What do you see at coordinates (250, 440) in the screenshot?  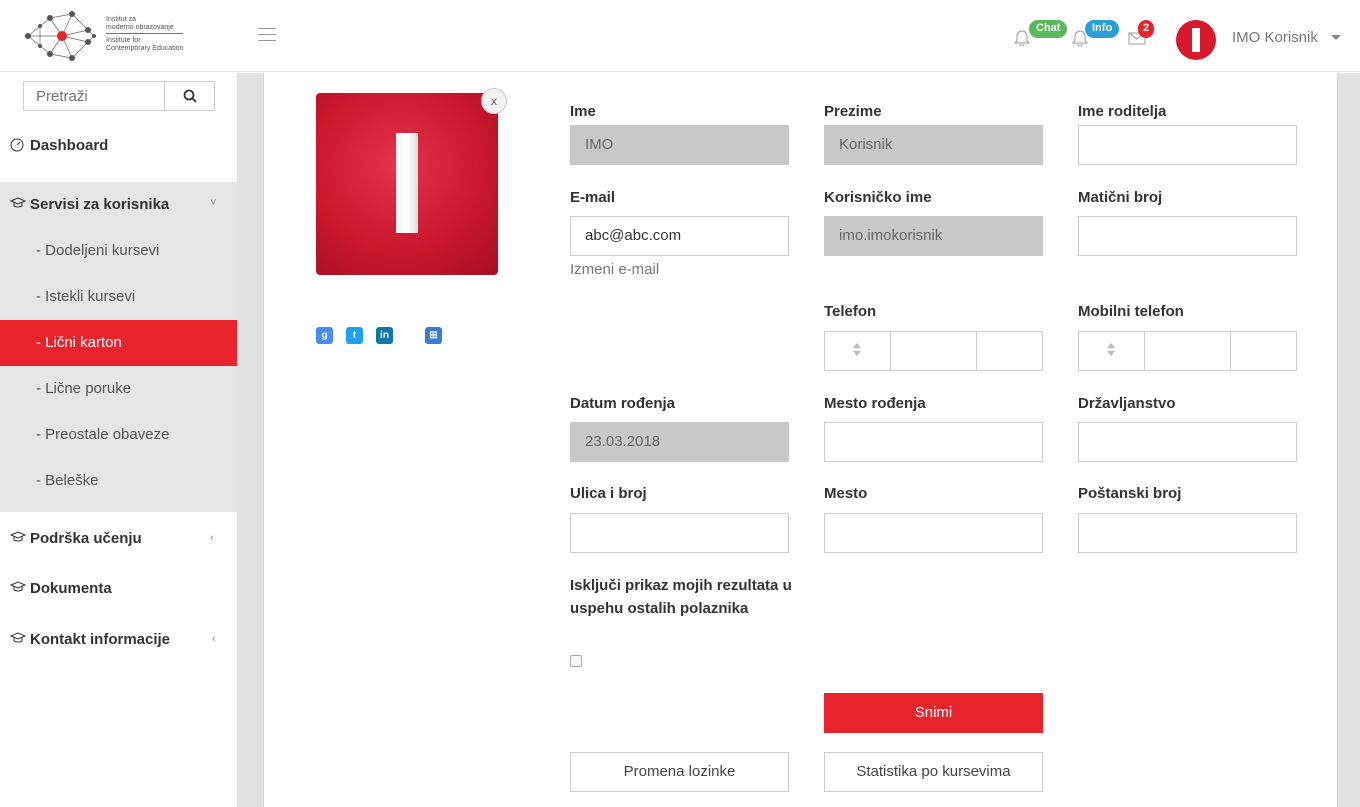 I see `content-gutter-left` at bounding box center [250, 440].